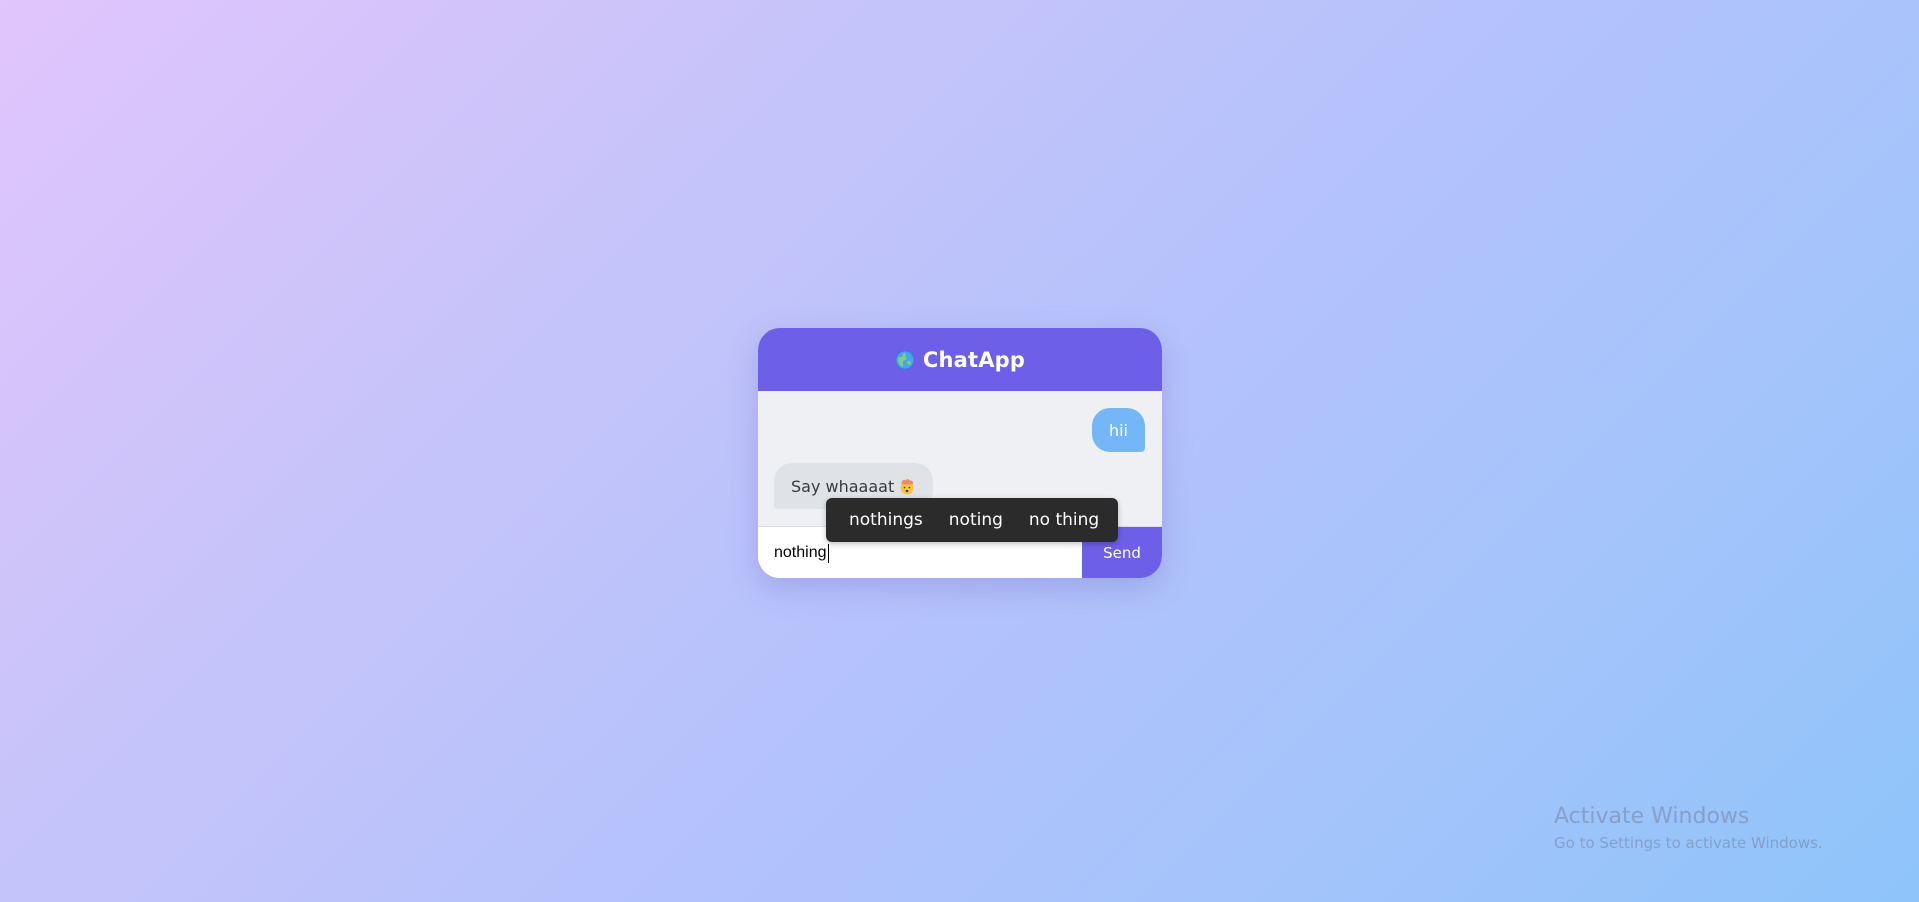 Image resolution: width=1919 pixels, height=902 pixels. I want to click on globe-icon, so click(905, 360).